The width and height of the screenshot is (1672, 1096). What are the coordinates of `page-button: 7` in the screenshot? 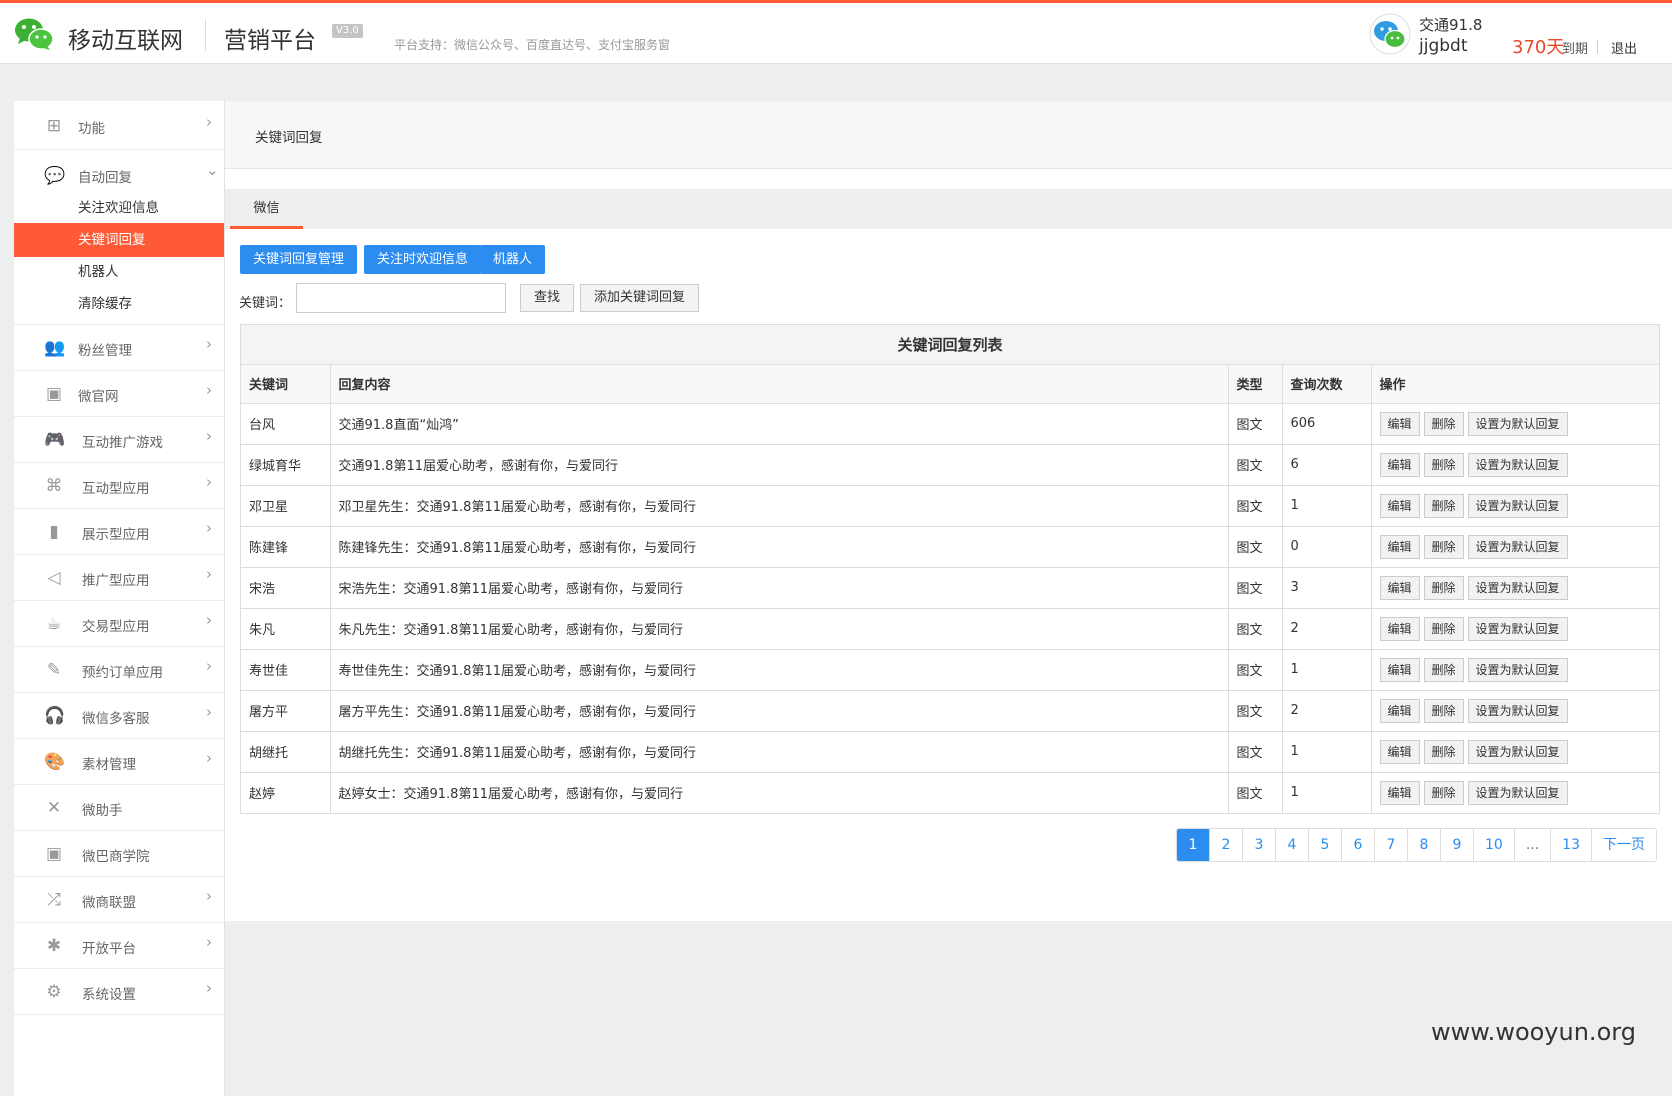 It's located at (1391, 845).